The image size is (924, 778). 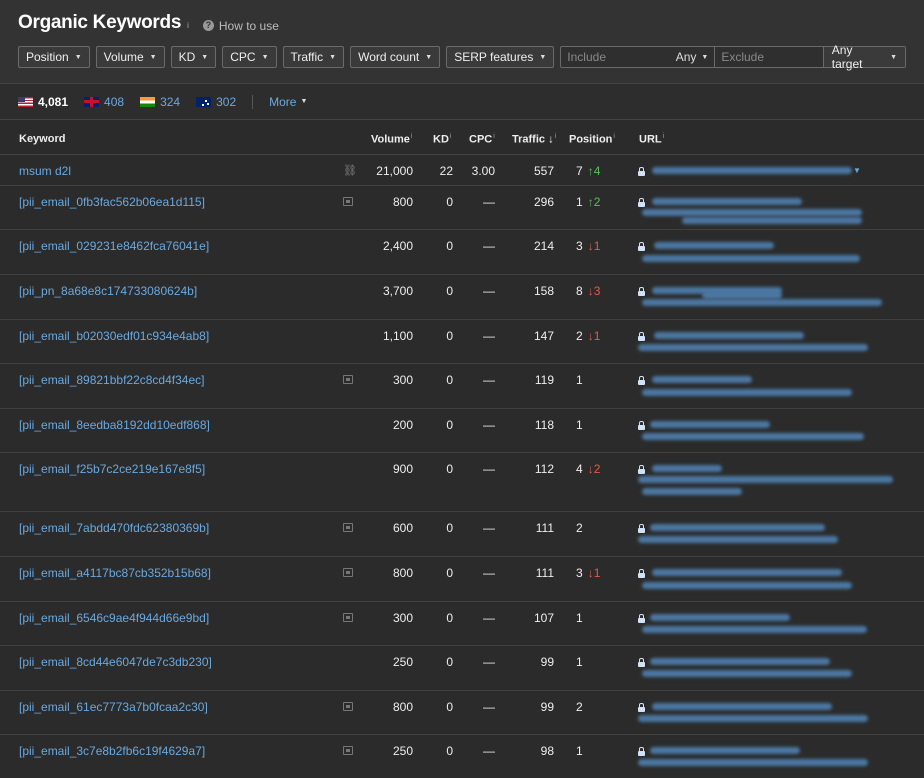 I want to click on word-count-filter-label: Word count, so click(x=389, y=57).